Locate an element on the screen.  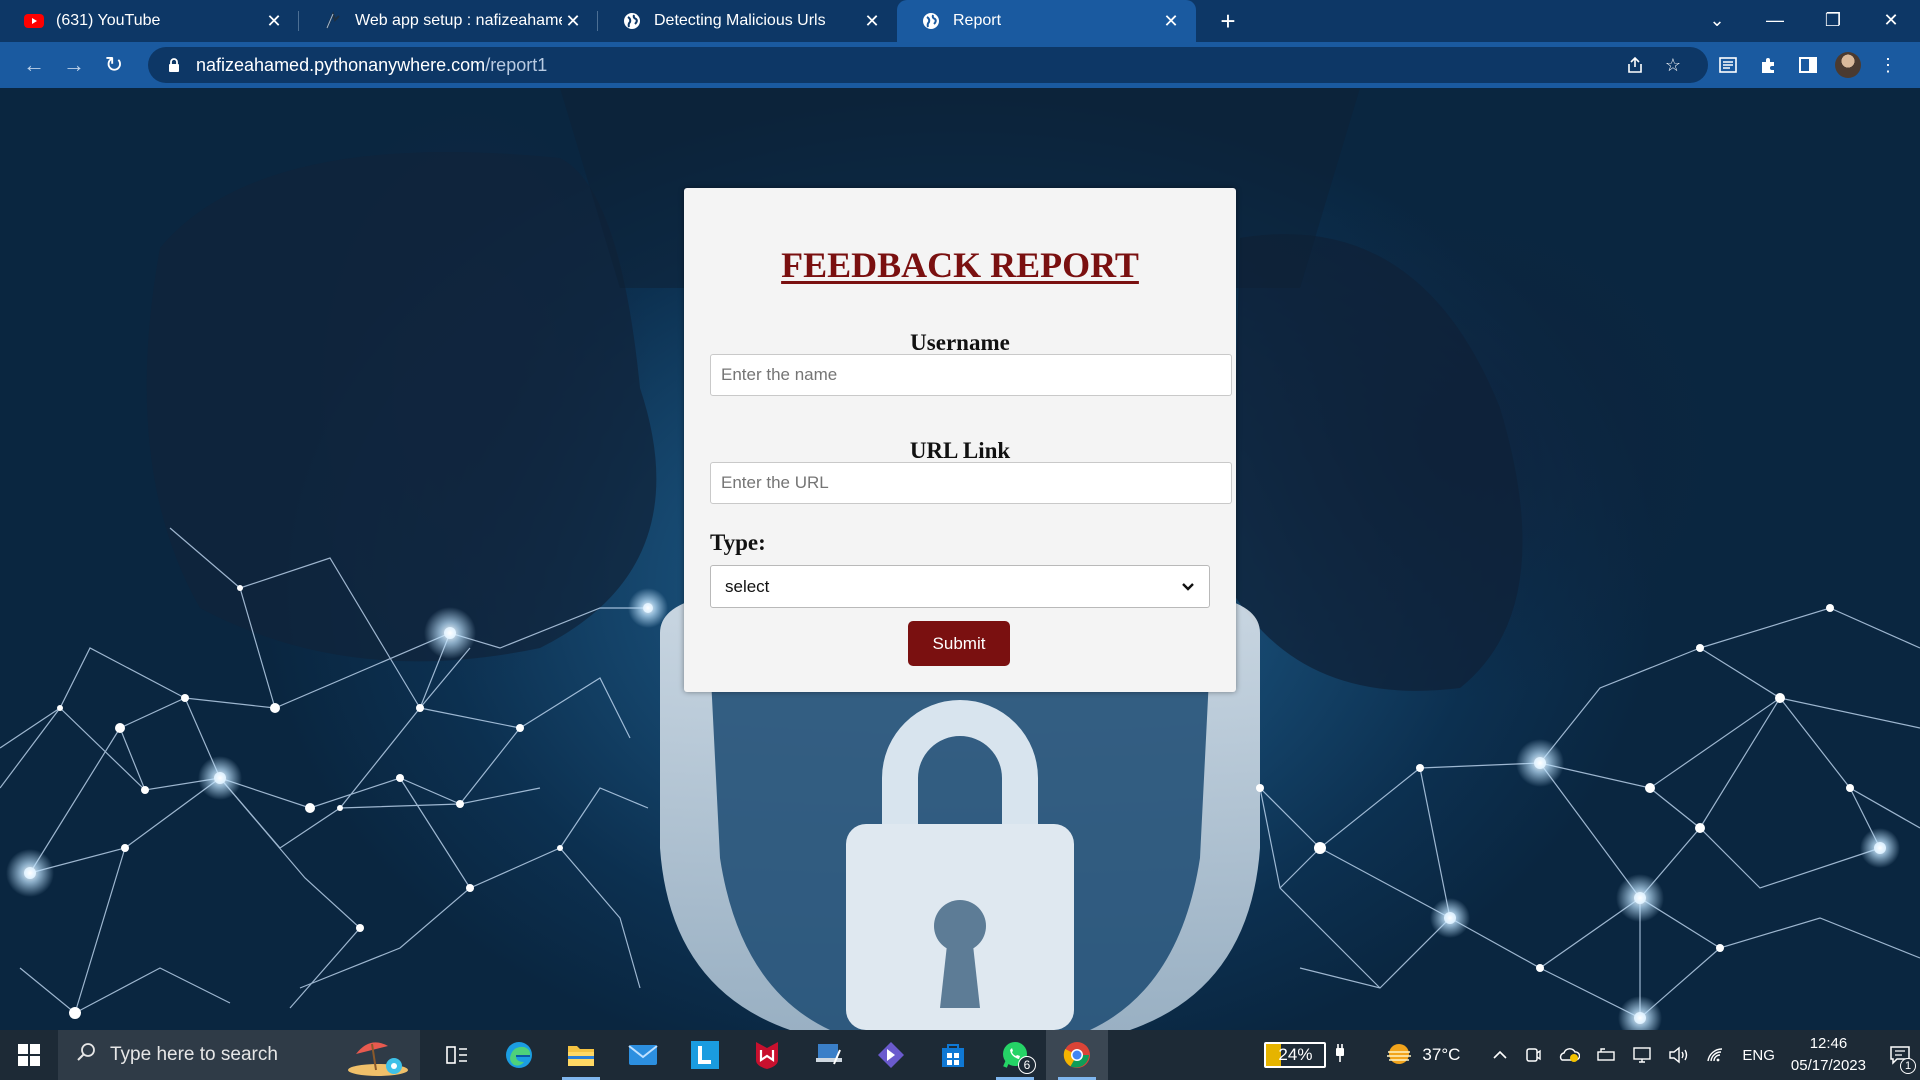
reading-mode-icon is located at coordinates (1728, 65).